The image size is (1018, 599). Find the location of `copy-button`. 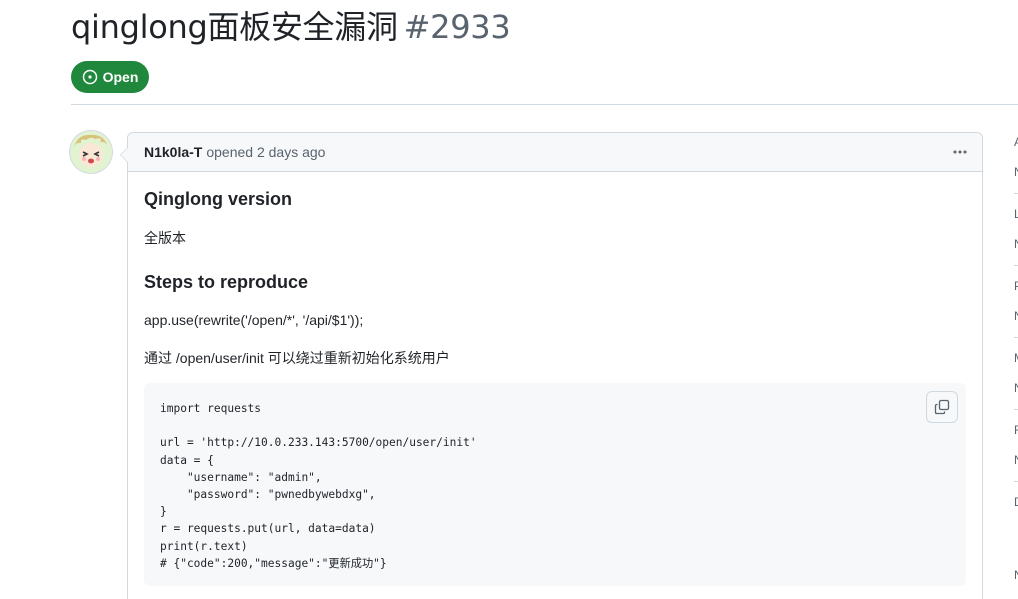

copy-button is located at coordinates (942, 407).